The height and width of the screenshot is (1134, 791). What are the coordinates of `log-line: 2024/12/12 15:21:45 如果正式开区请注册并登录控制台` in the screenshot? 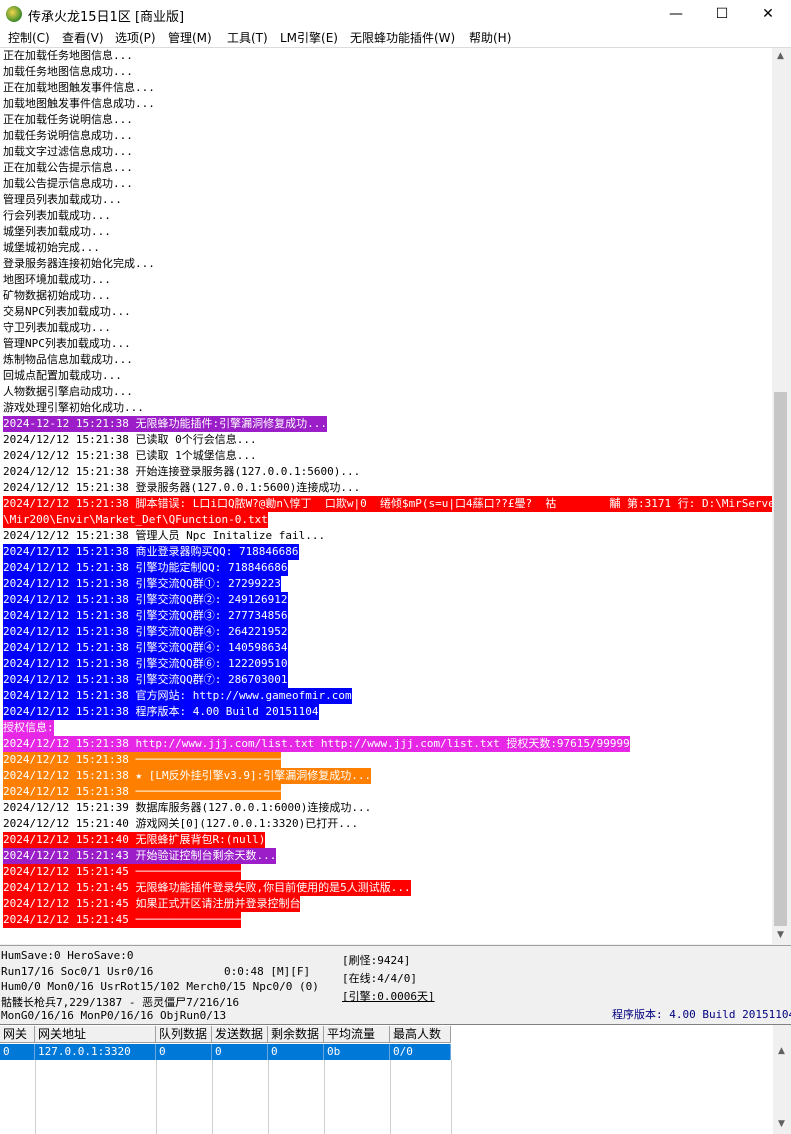 It's located at (152, 904).